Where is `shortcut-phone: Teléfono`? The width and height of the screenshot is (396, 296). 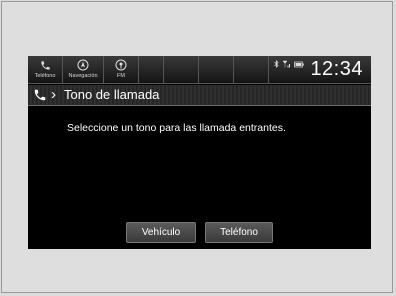
shortcut-phone: Teléfono is located at coordinates (45, 69).